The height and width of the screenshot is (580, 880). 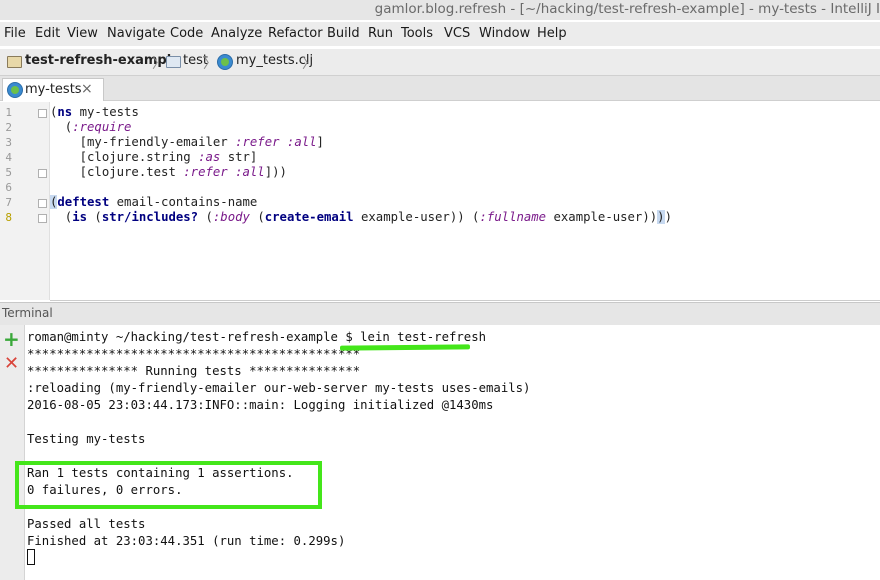 What do you see at coordinates (14, 62) in the screenshot?
I see `project-folder-icon` at bounding box center [14, 62].